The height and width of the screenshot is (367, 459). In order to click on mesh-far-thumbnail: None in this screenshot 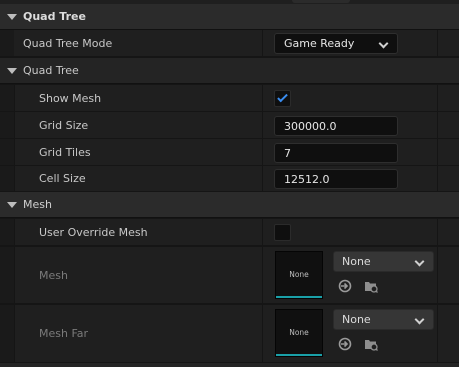, I will do `click(299, 333)`.